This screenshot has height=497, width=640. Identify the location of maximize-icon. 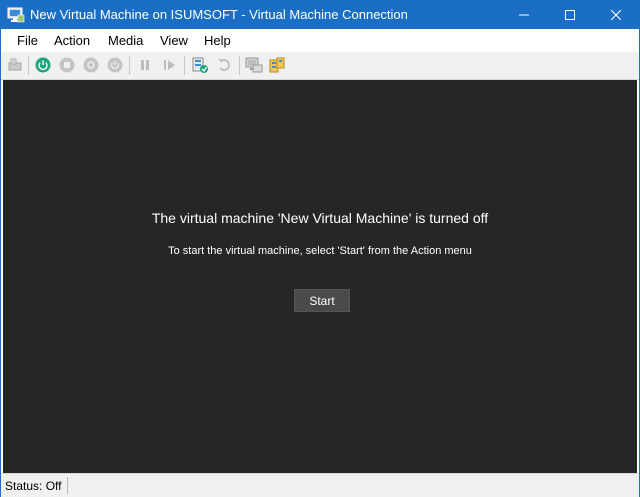
(570, 15).